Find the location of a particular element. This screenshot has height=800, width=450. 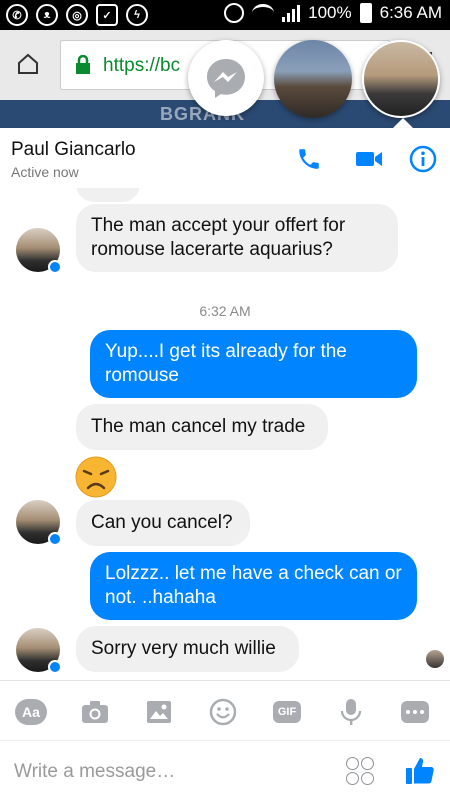

message-text: Yup....I get its already for the romouse is located at coordinates (226, 363).